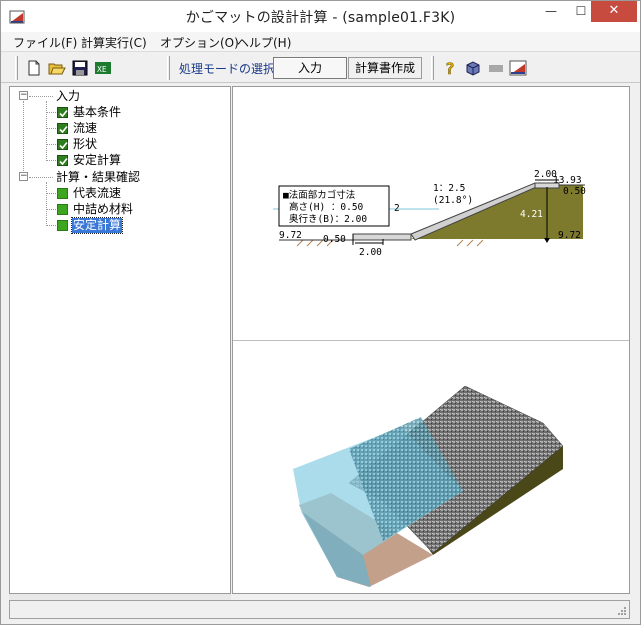 This screenshot has height=625, width=641. I want to click on mode-select-label: 処理モードの選択, so click(227, 69).